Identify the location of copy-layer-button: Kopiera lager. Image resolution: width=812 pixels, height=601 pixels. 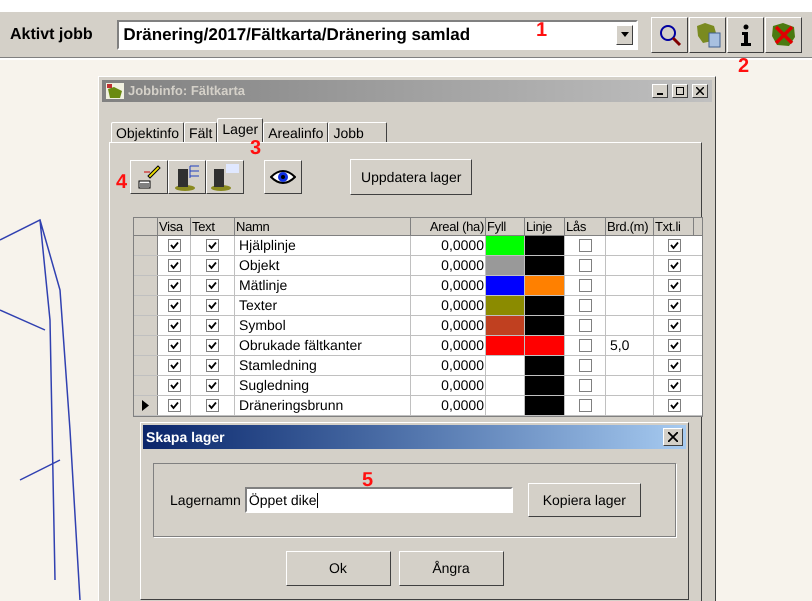
(584, 500).